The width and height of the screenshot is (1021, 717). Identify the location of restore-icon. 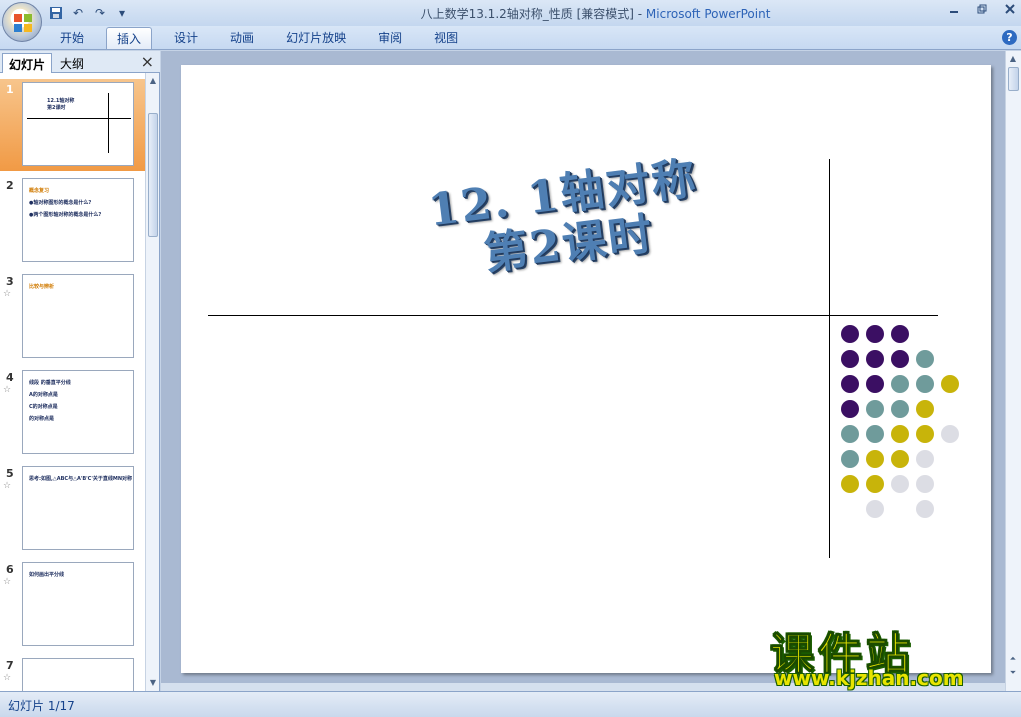
(982, 9).